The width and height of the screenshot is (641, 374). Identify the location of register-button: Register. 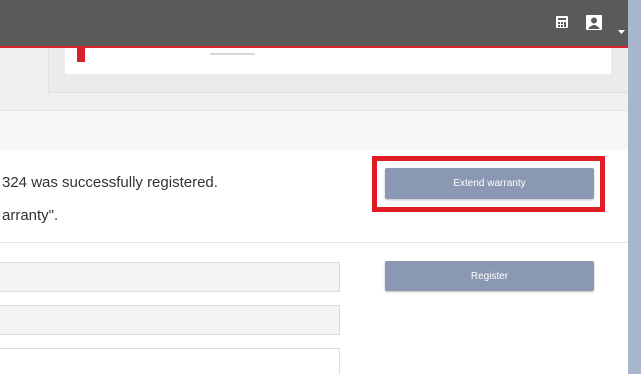
(489, 276).